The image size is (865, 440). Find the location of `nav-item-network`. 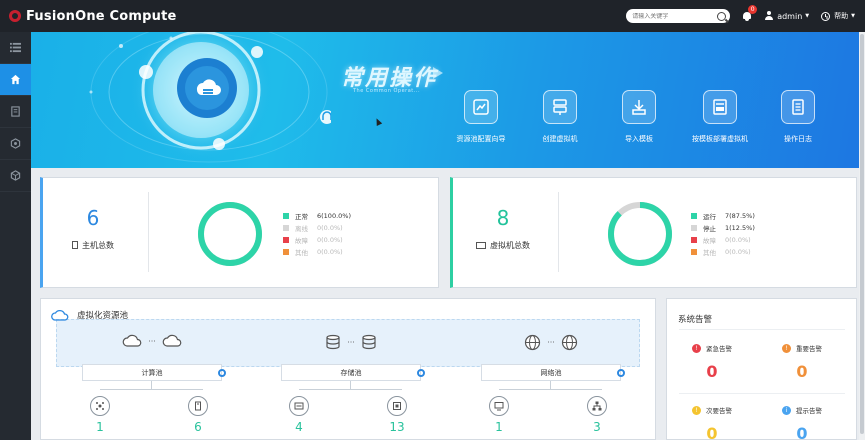

nav-item-network is located at coordinates (15, 144).